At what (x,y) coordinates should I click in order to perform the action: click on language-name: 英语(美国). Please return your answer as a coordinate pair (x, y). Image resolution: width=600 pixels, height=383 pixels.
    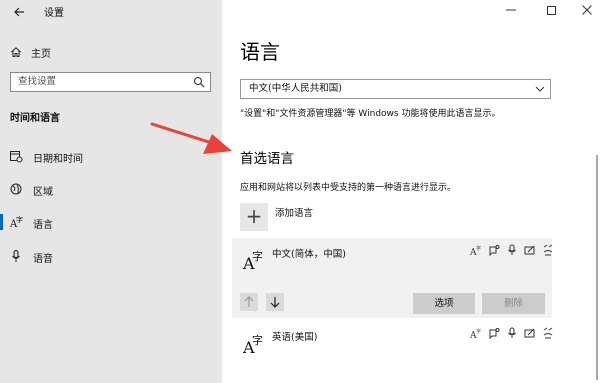
    Looking at the image, I should click on (294, 336).